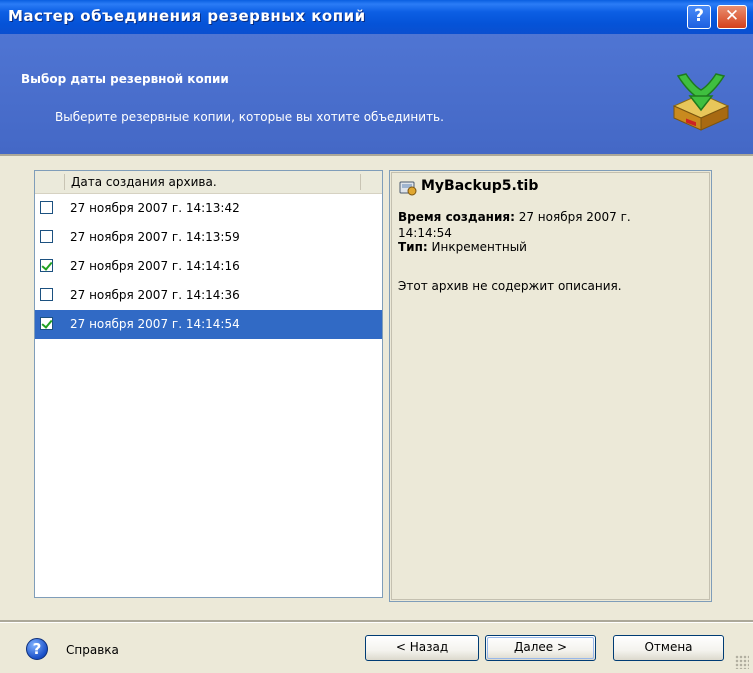 This screenshot has height=673, width=753. I want to click on title-bar: Мастер объединения резервных копий ? ✕, so click(376, 17).